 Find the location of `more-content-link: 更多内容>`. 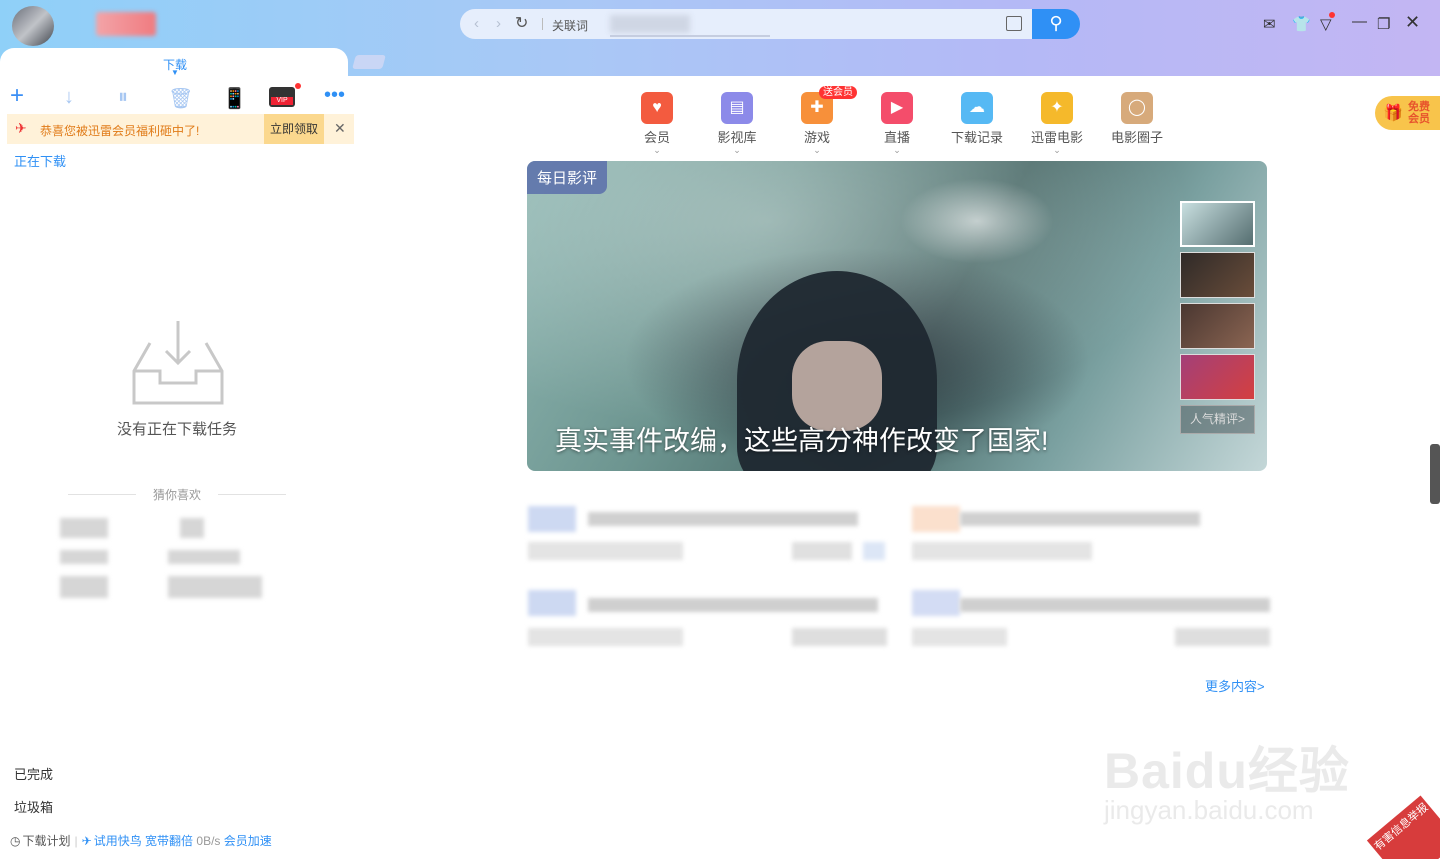

more-content-link: 更多内容> is located at coordinates (1235, 685).